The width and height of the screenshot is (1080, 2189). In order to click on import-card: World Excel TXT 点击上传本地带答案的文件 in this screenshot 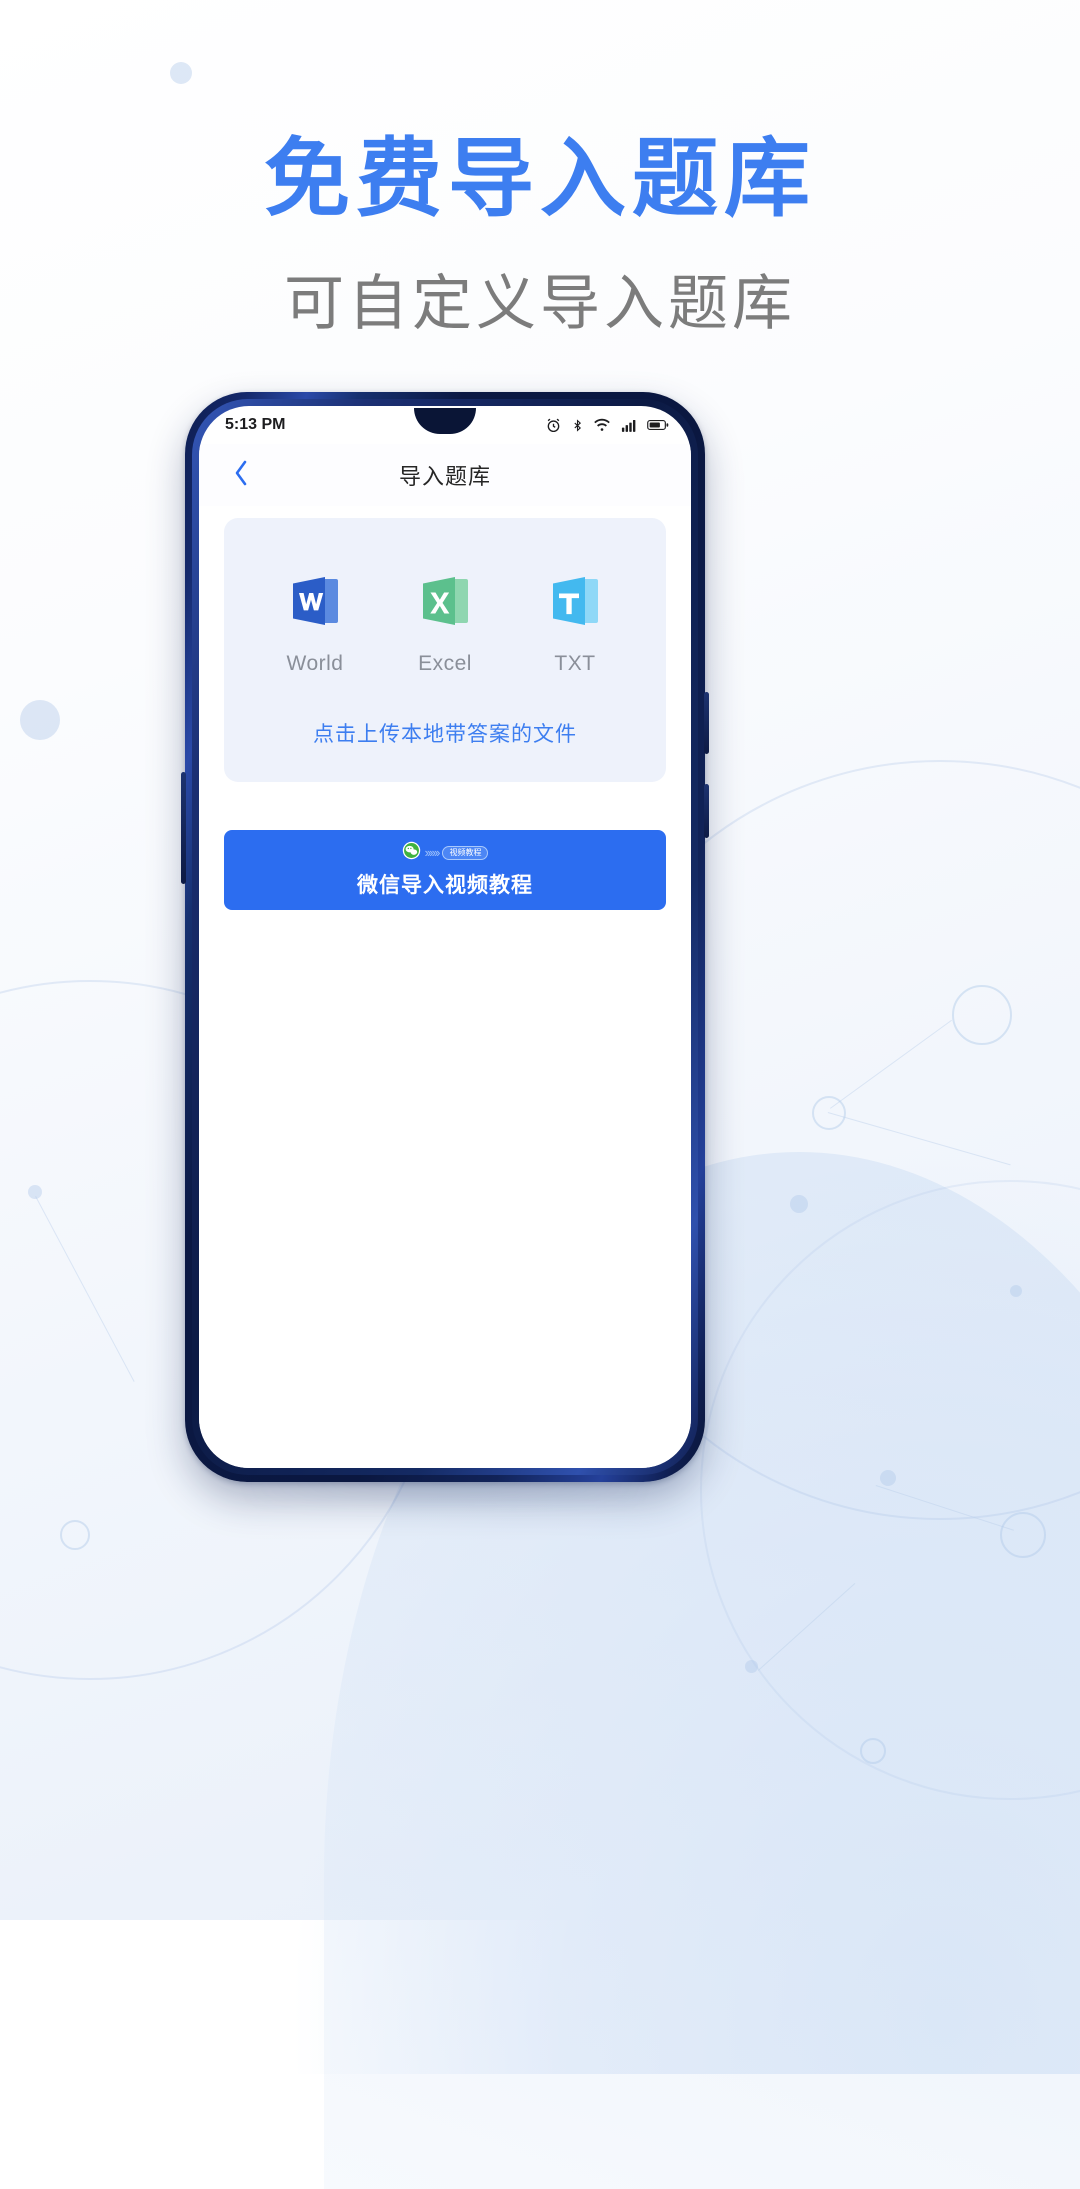, I will do `click(445, 650)`.